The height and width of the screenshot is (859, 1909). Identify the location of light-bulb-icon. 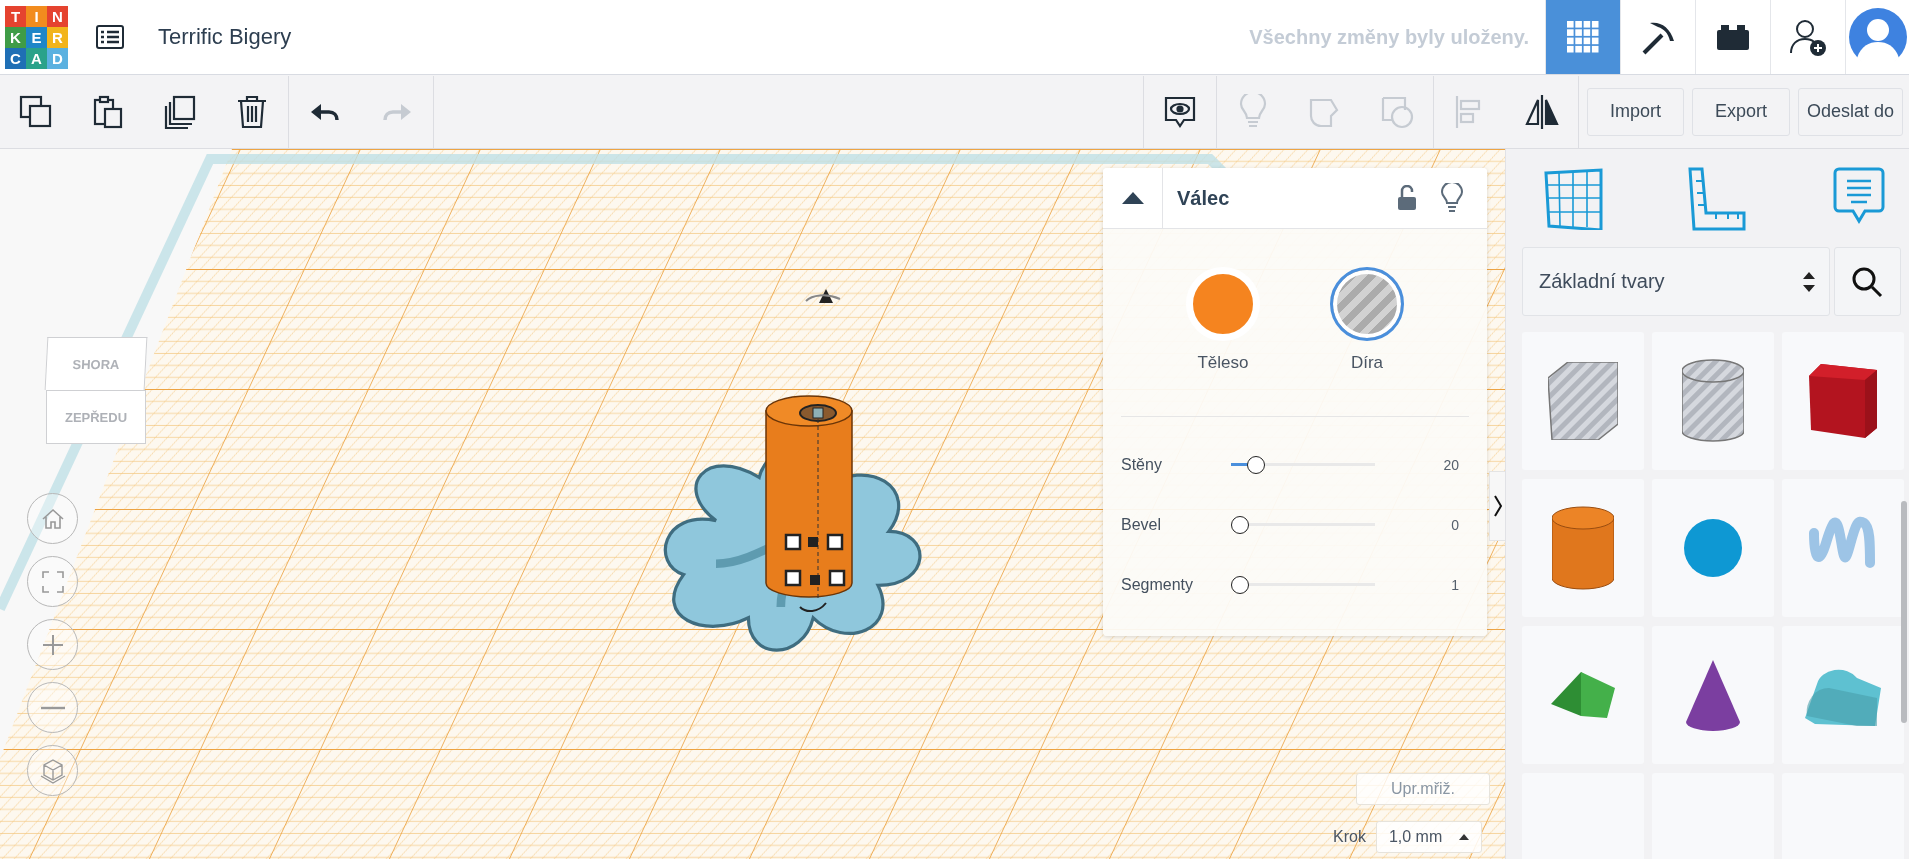
(1452, 198).